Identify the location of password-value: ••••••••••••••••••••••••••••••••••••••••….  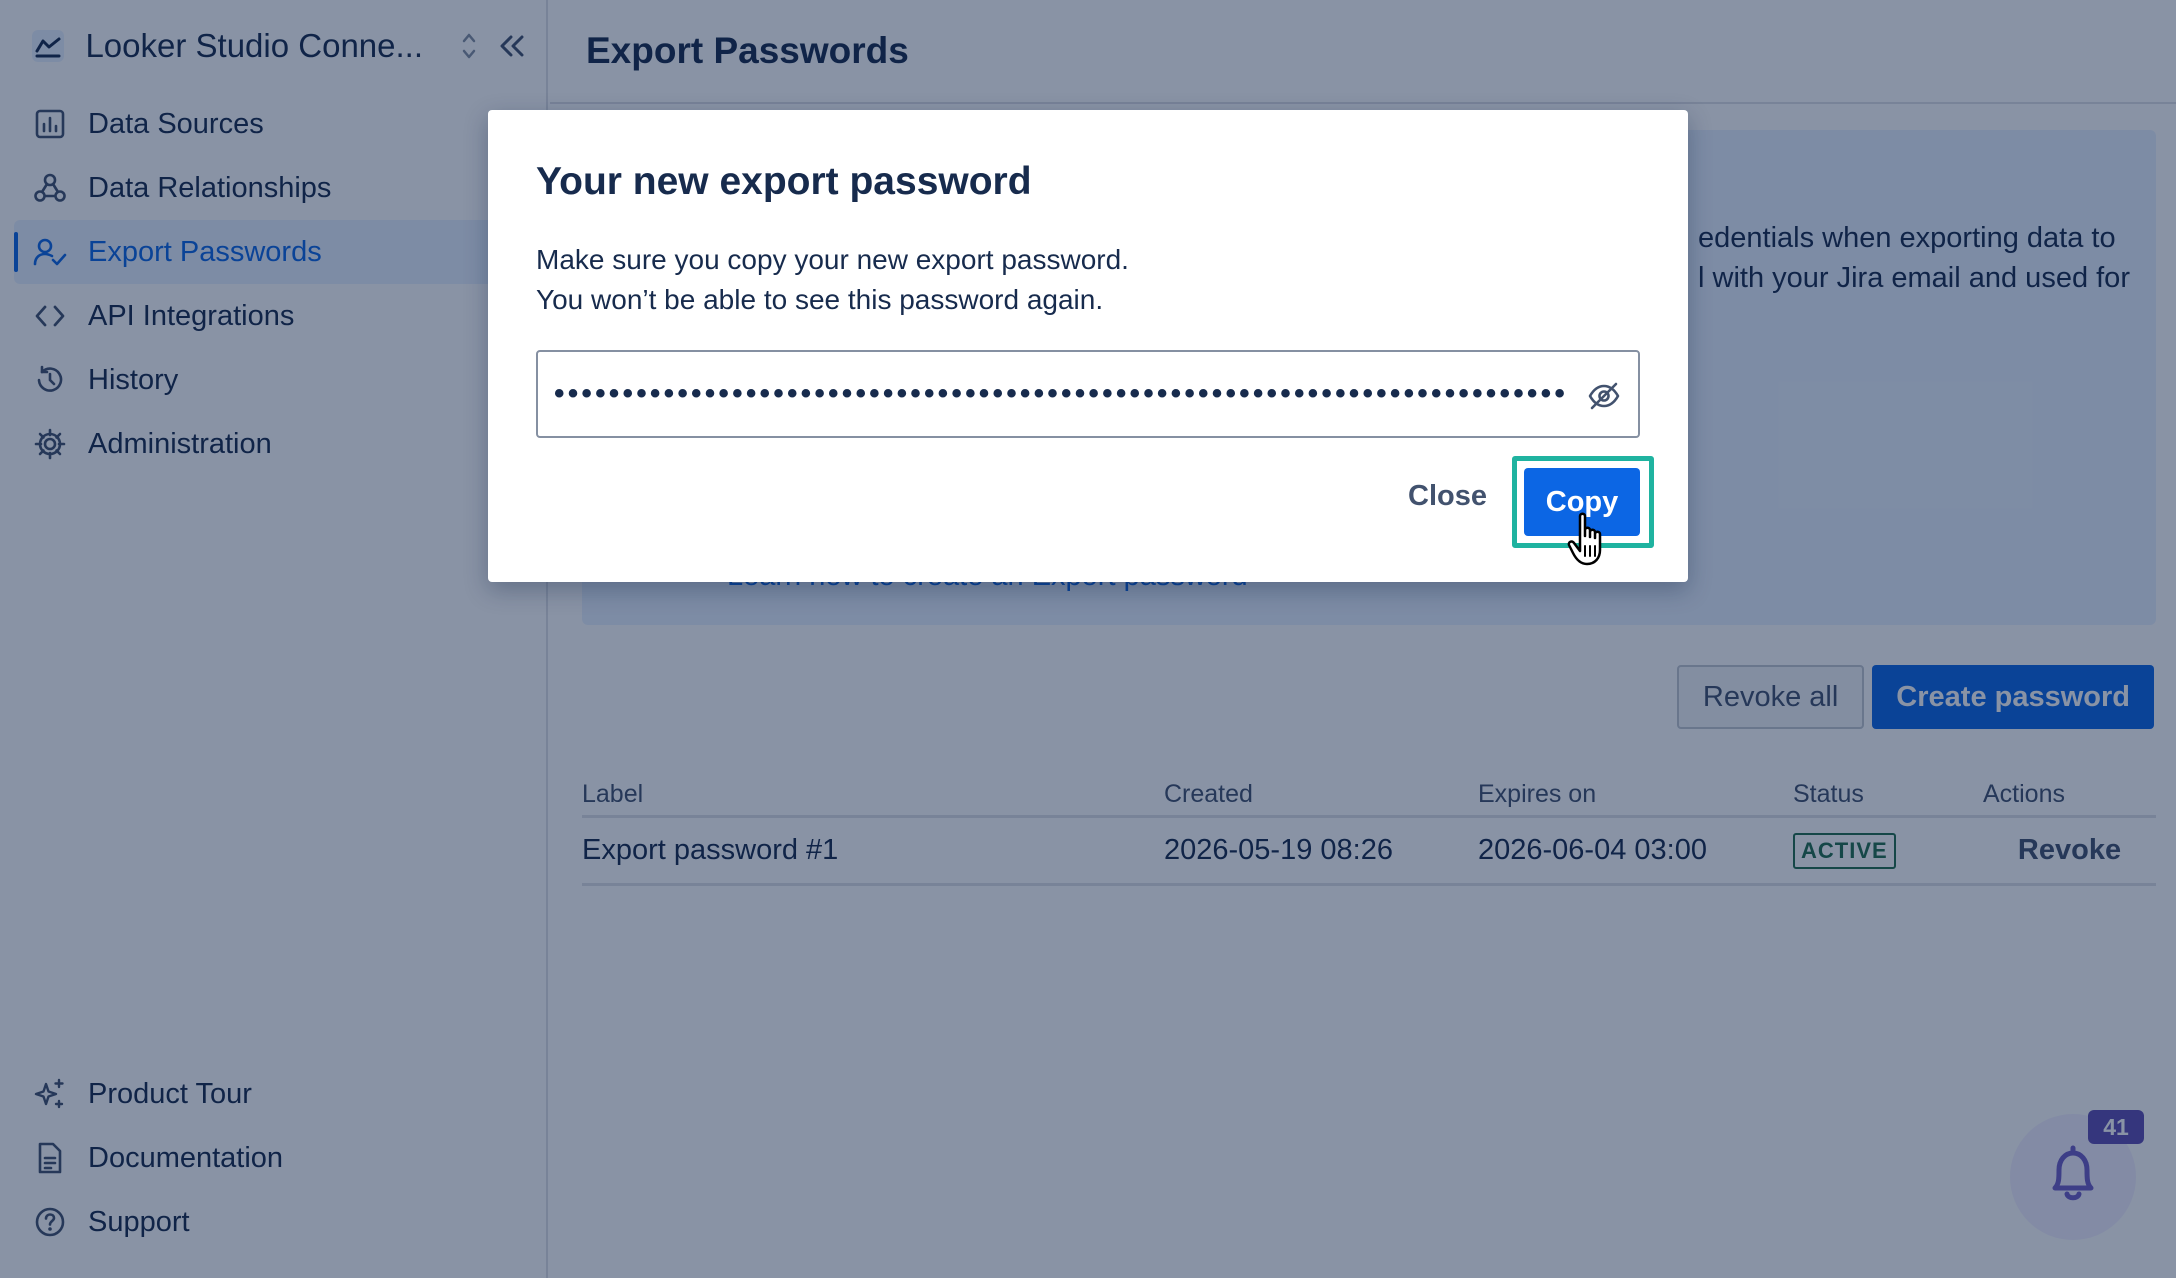
(1059, 394).